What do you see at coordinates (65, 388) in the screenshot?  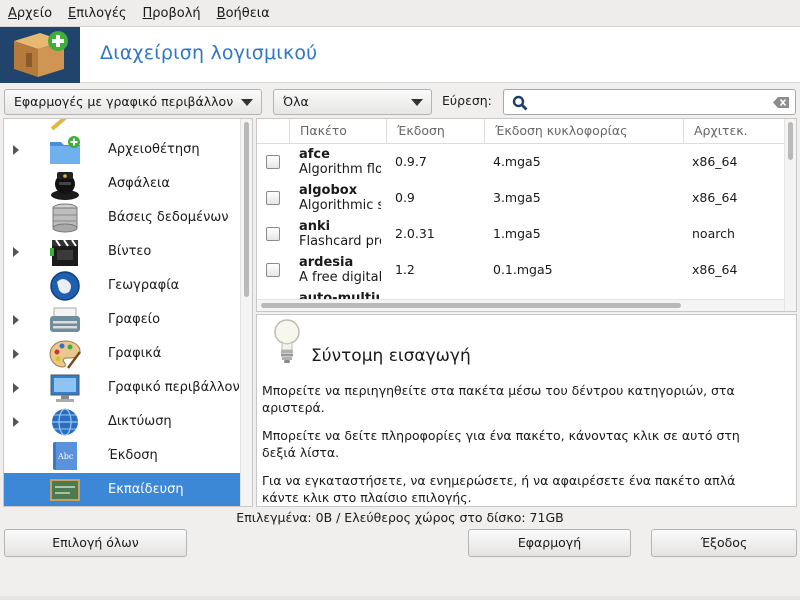 I see `desktop-monitor-icon` at bounding box center [65, 388].